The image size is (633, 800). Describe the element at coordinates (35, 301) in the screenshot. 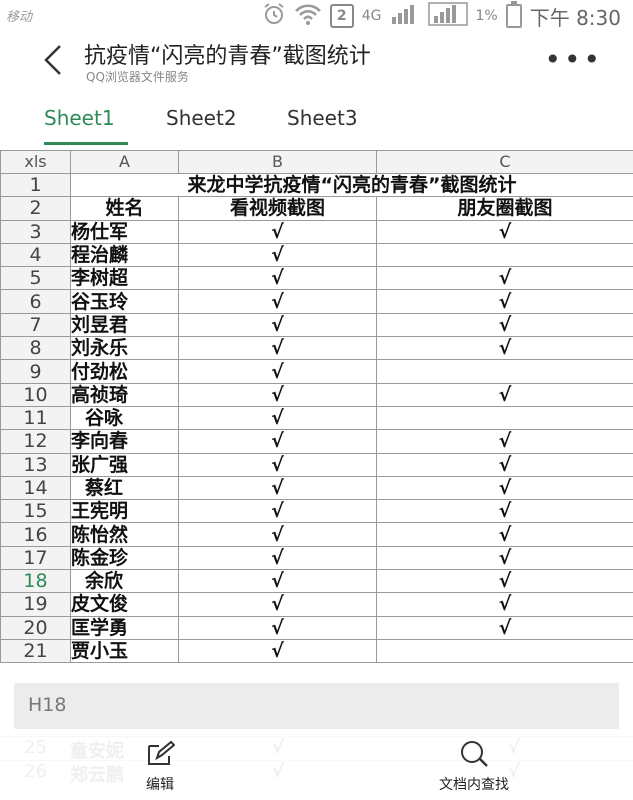

I see `row-number: 6` at that location.